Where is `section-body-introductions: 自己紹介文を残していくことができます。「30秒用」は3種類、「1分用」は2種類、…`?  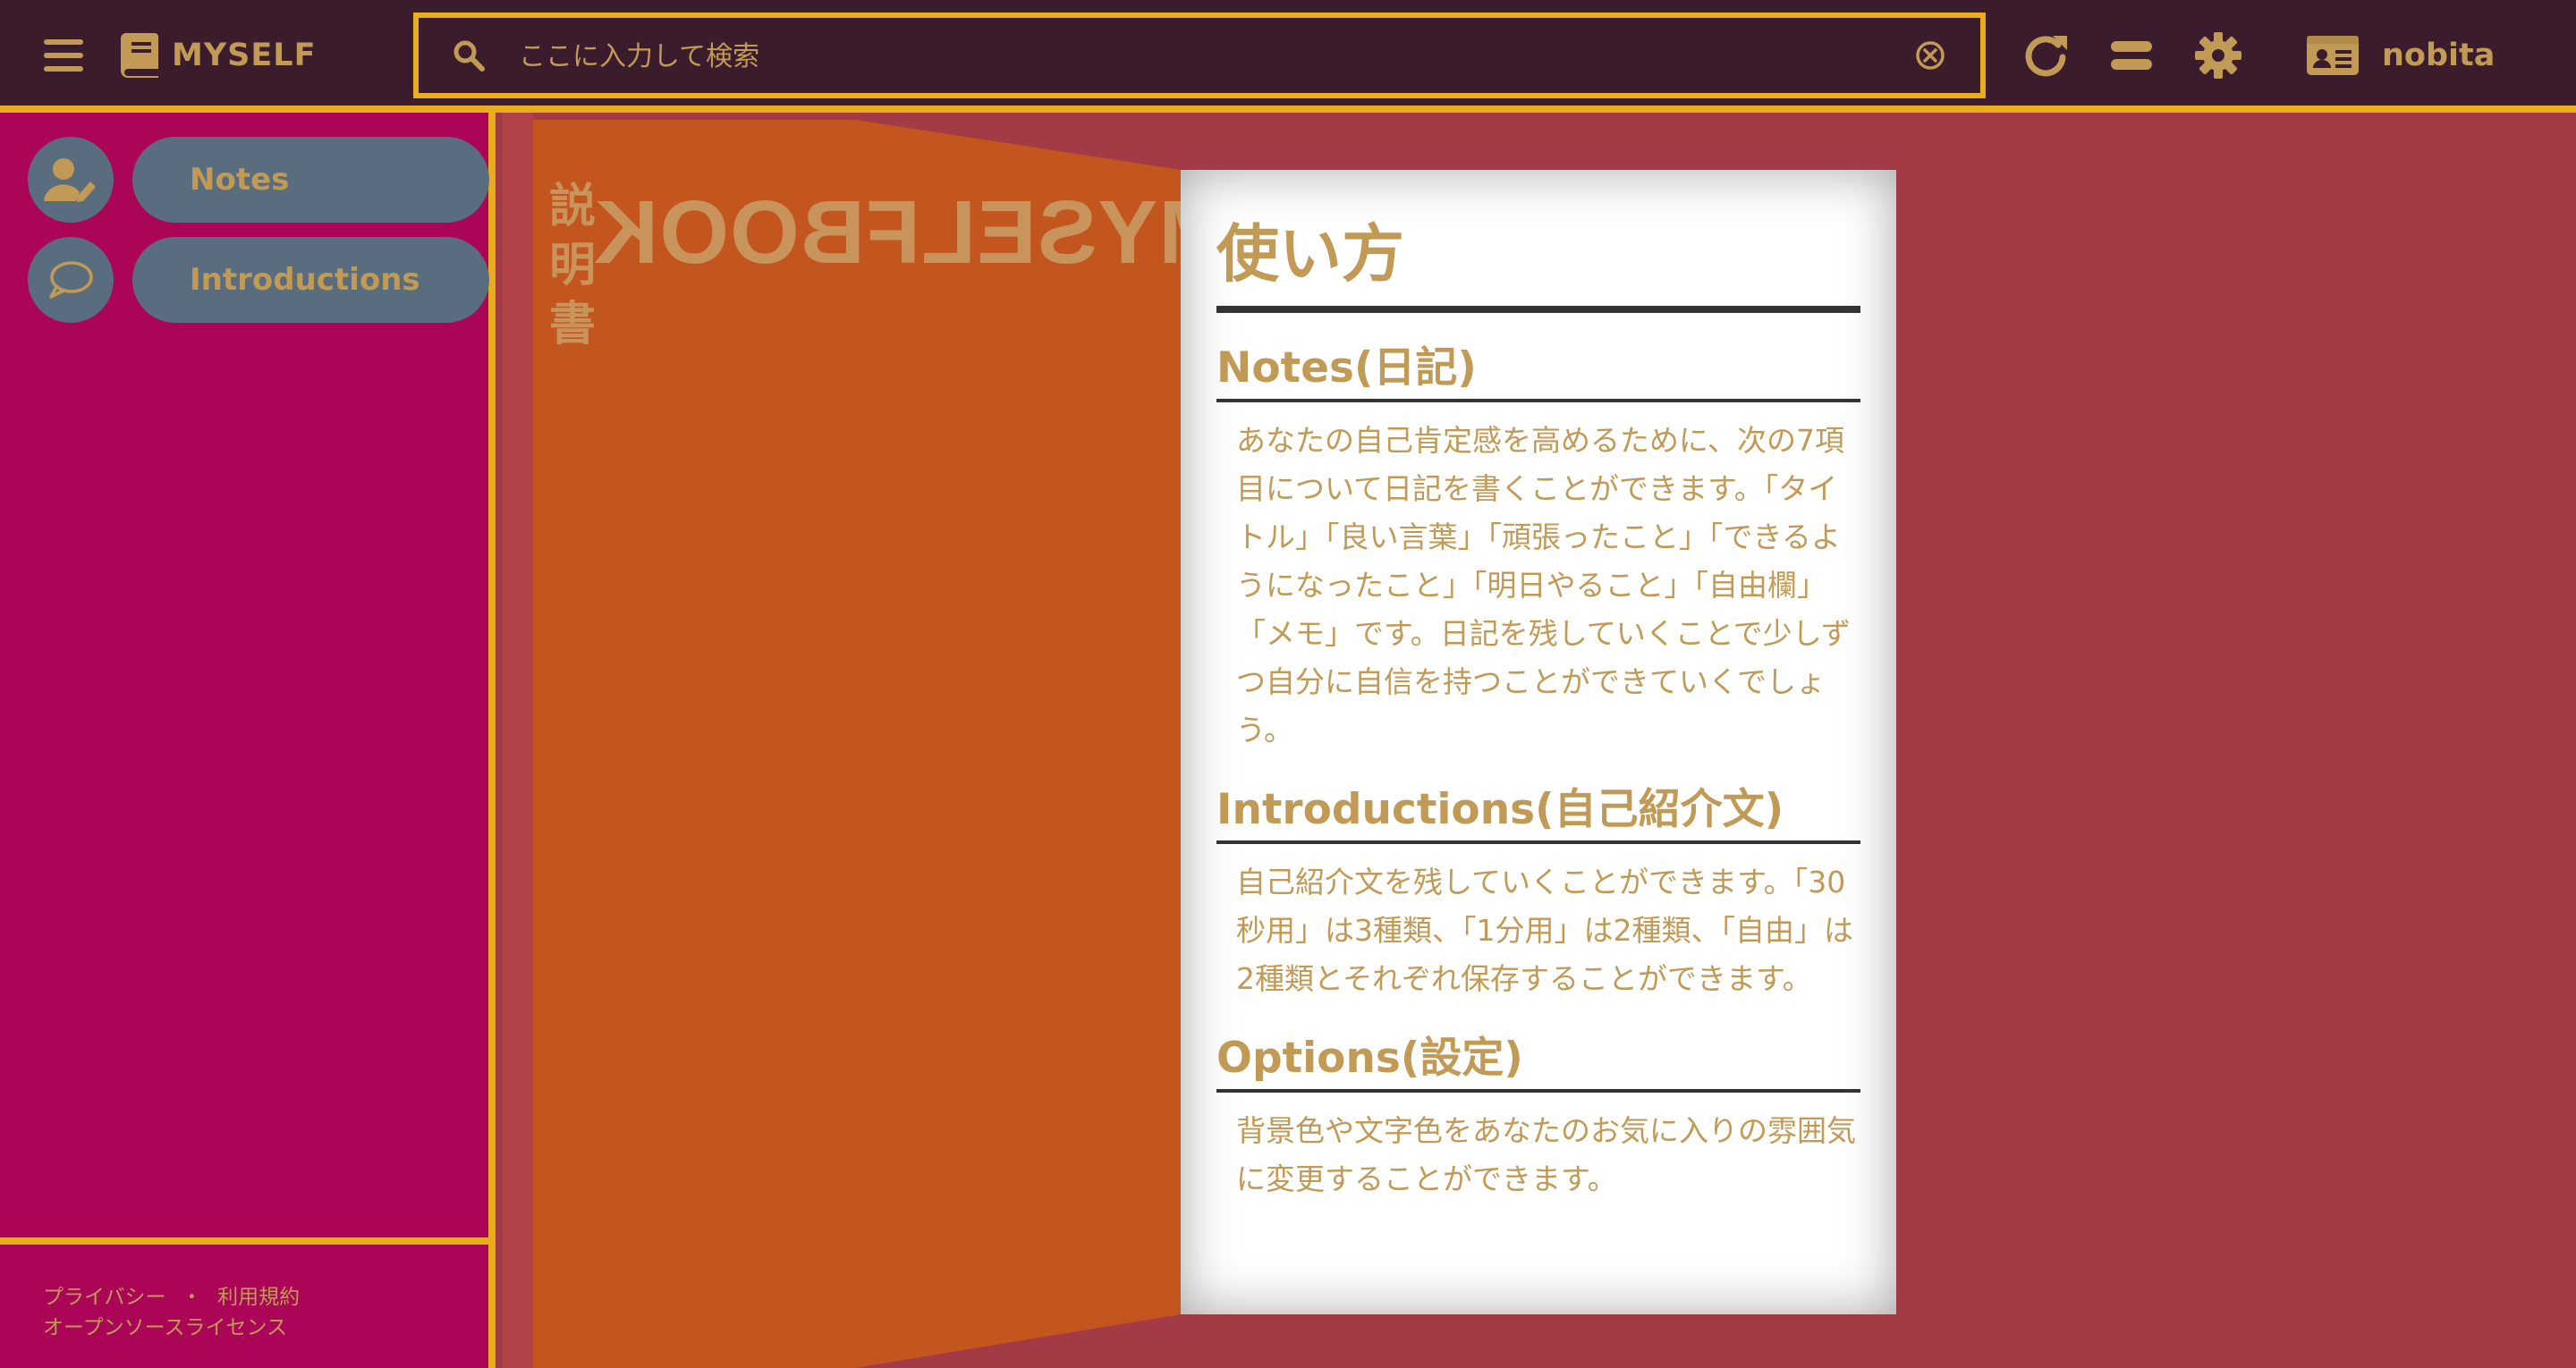
section-body-introductions: 自己紹介文を残していくことができます。「30秒用」は3種類、「1分用」は2種類、… is located at coordinates (1544, 930).